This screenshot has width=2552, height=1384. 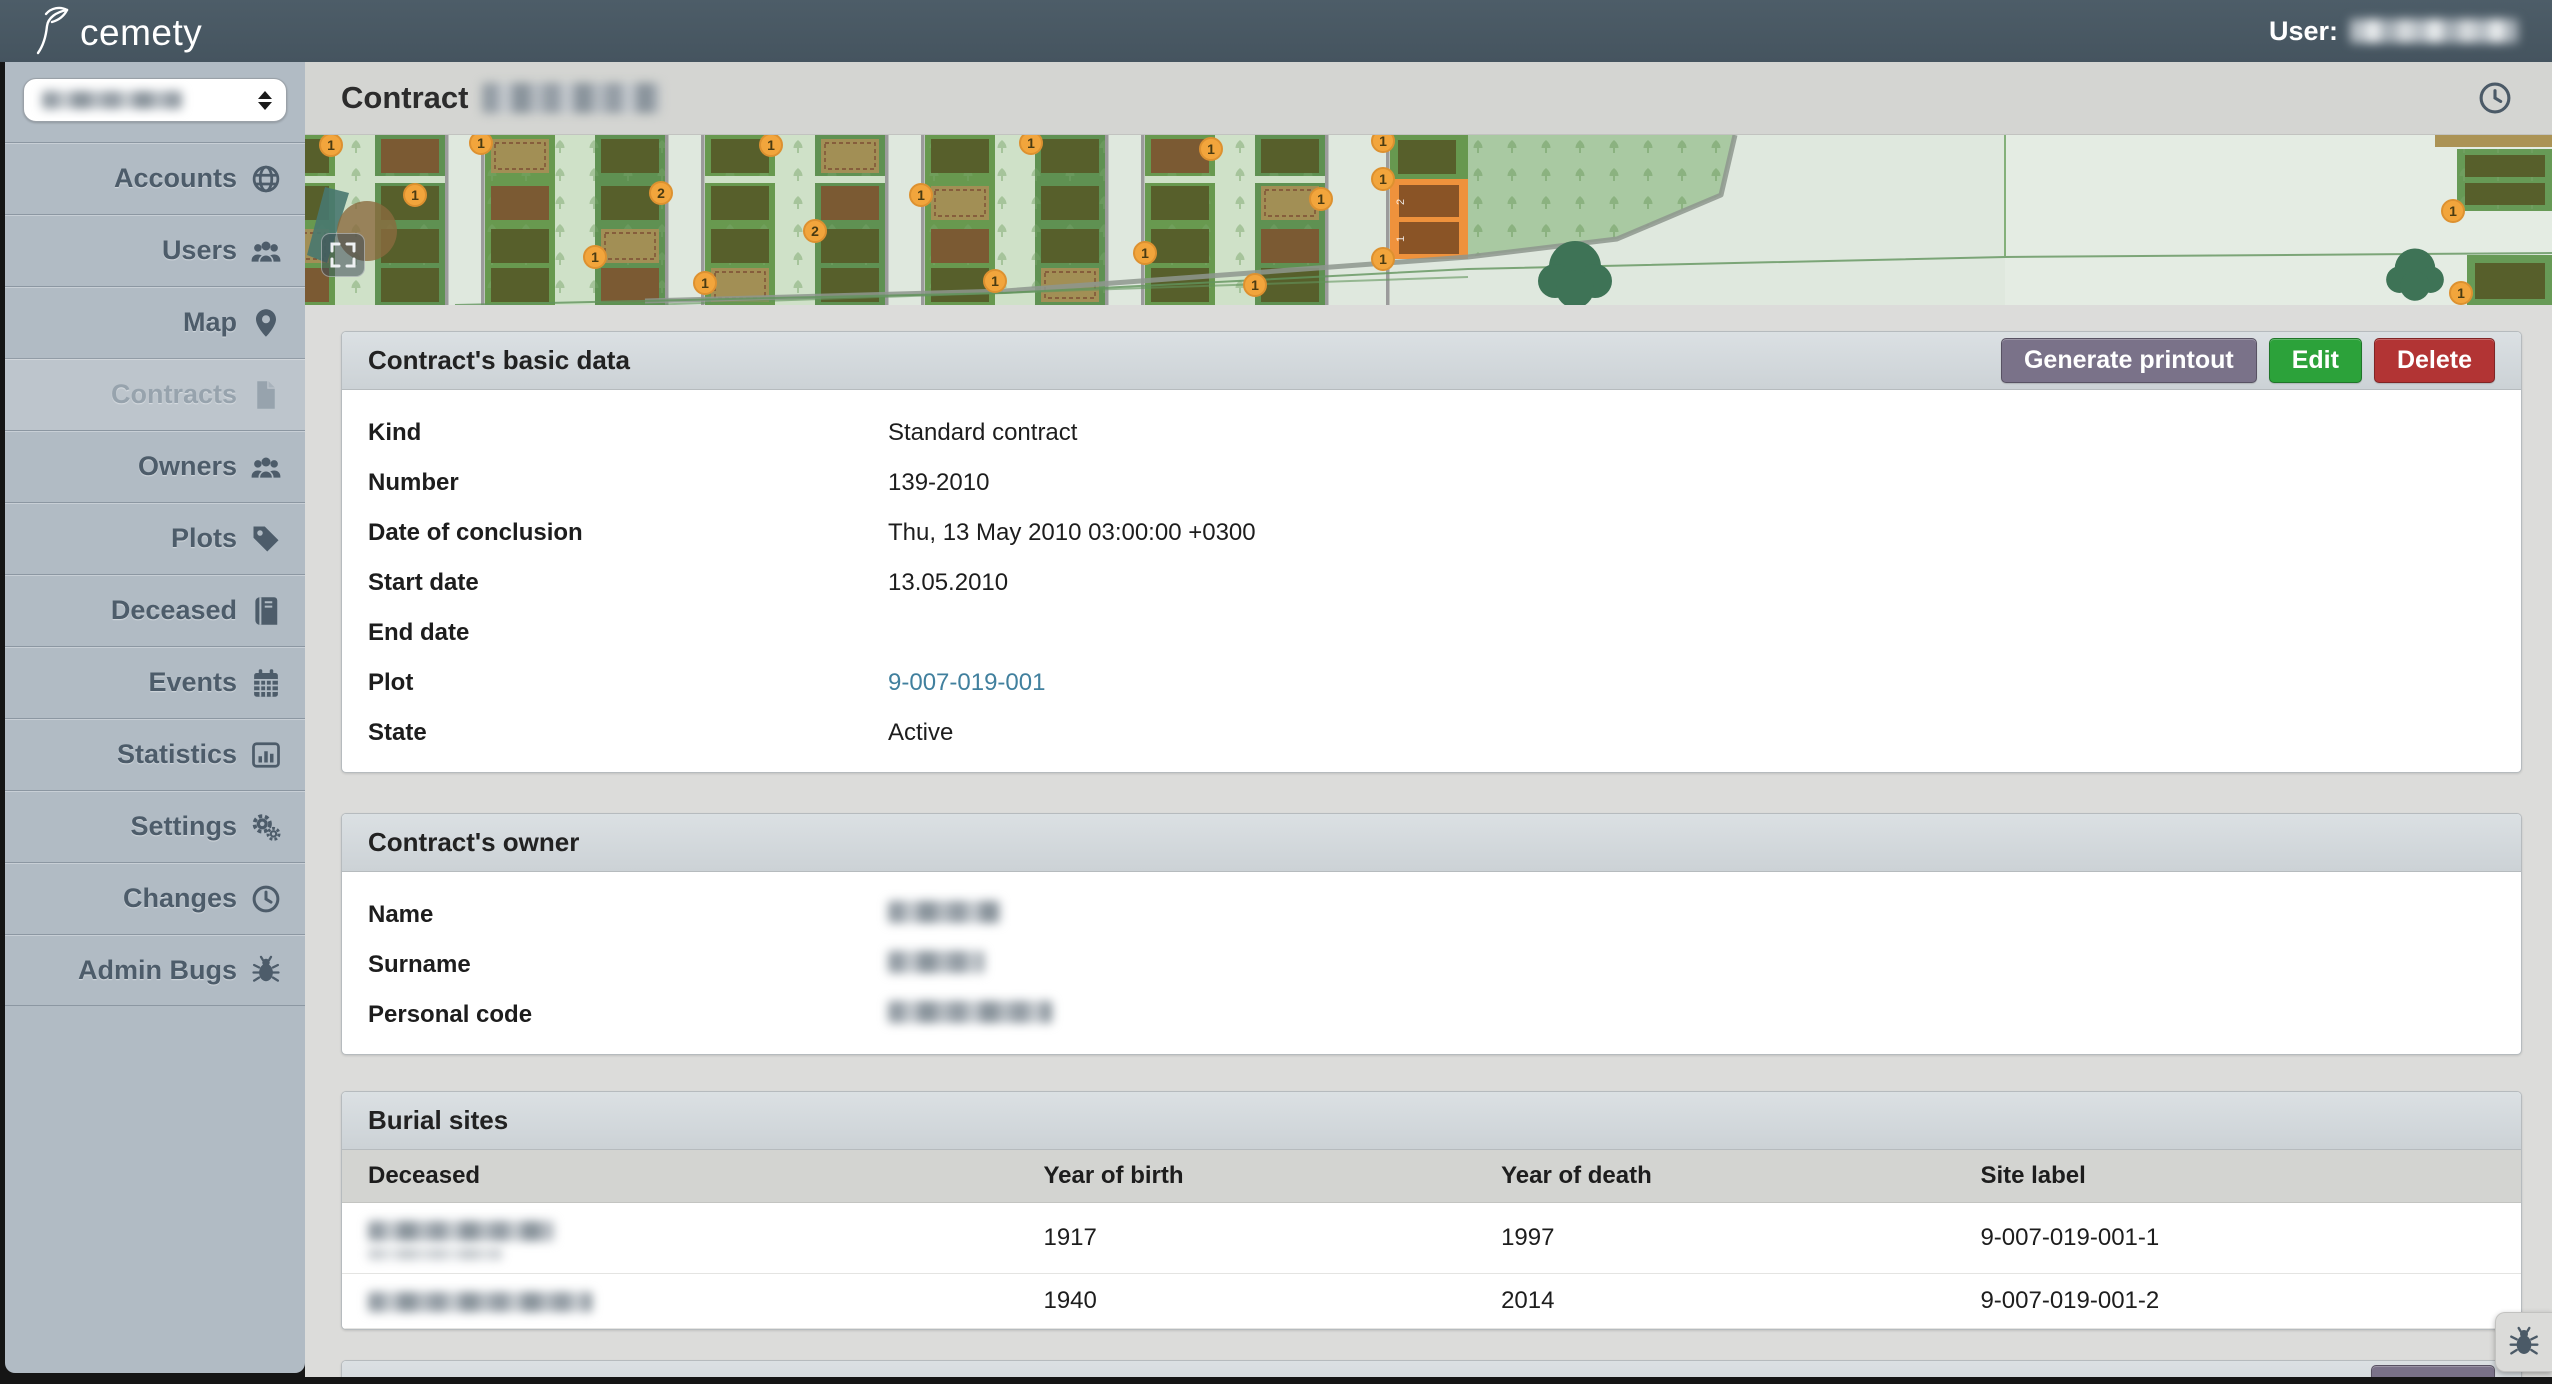 I want to click on info-row-number: Number 139-2010, so click(x=679, y=482).